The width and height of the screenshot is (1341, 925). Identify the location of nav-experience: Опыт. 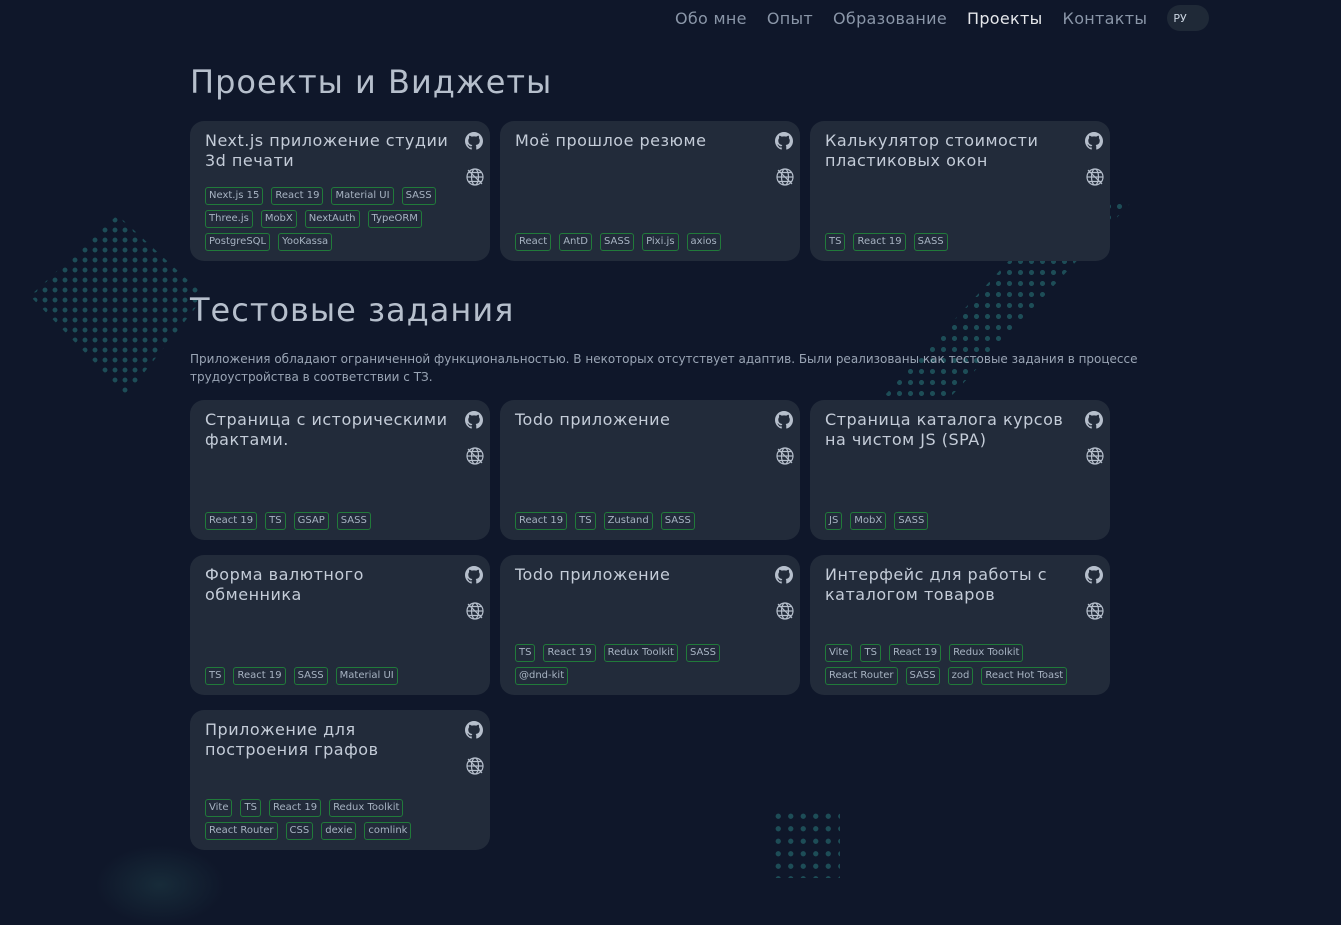
(790, 18).